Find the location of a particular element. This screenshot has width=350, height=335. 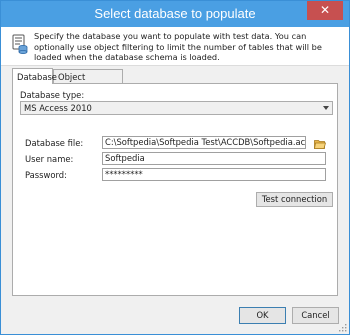

database-file-label: Database file: is located at coordinates (54, 143).